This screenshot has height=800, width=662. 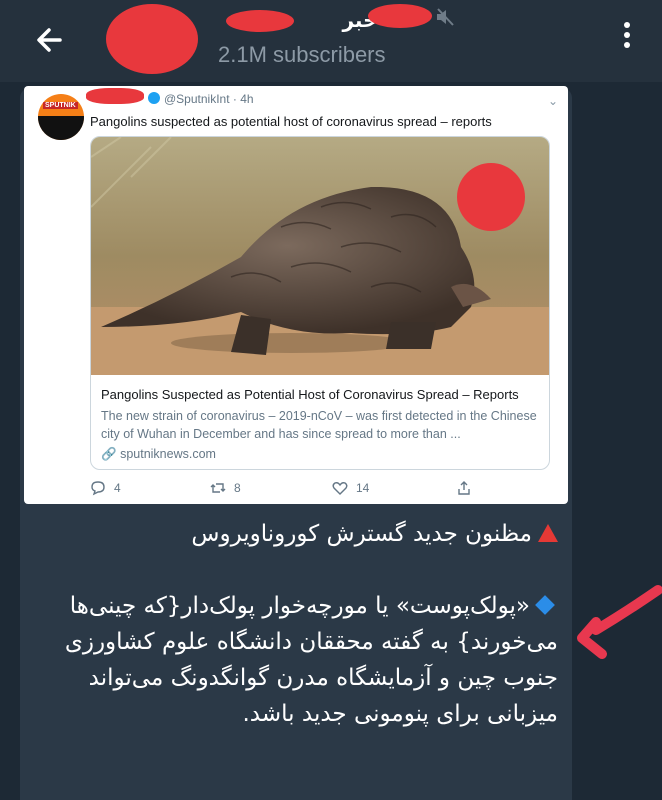 I want to click on tweet-actions: 4 8 14, so click(x=310, y=490).